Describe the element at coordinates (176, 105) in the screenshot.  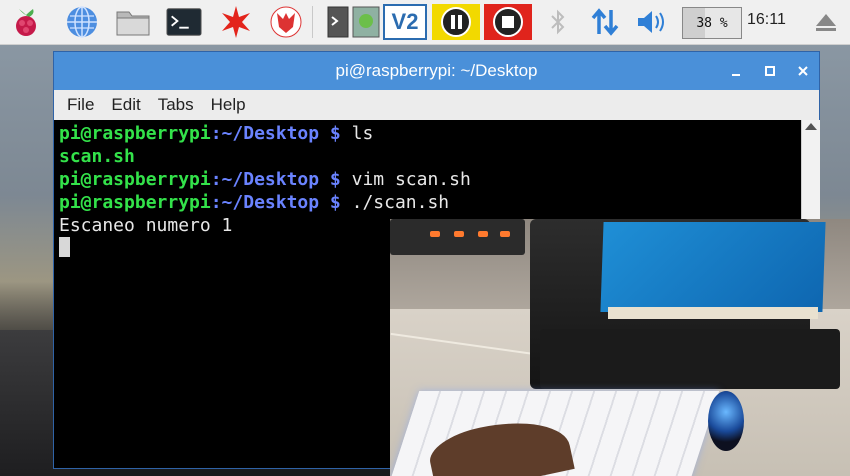
I see `menu-tabs: Tabs` at that location.